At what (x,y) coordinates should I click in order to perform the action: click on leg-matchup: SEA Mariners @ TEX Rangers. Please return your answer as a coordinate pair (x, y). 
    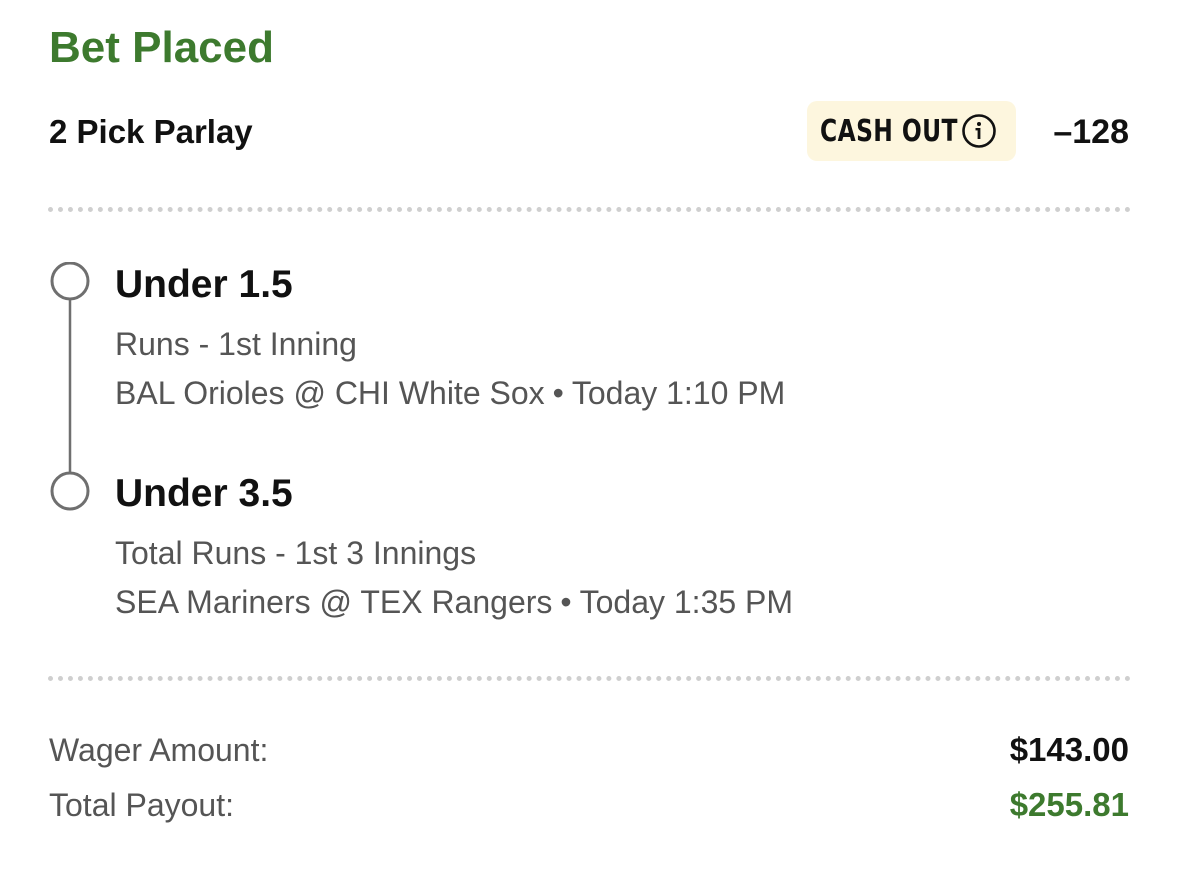
    Looking at the image, I should click on (334, 602).